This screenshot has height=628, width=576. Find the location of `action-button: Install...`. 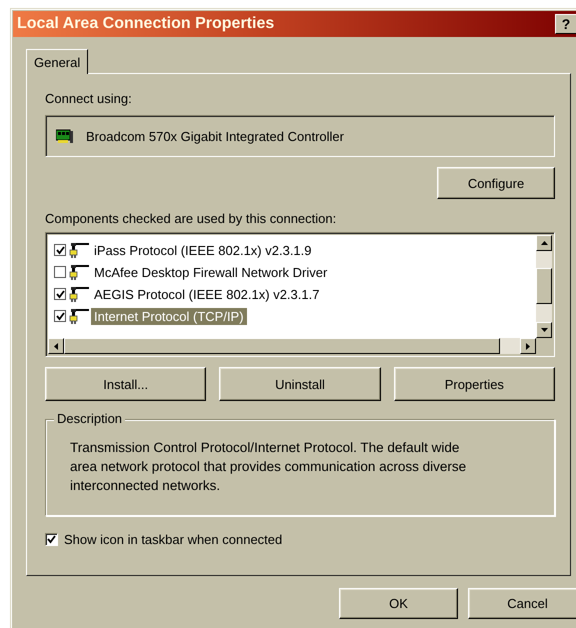

action-button: Install... is located at coordinates (125, 384).